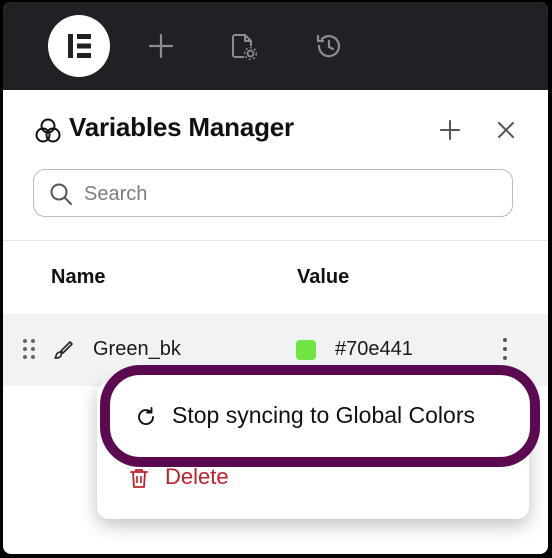 This screenshot has width=552, height=558. Describe the element at coordinates (289, 194) in the screenshot. I see `search-input` at that location.